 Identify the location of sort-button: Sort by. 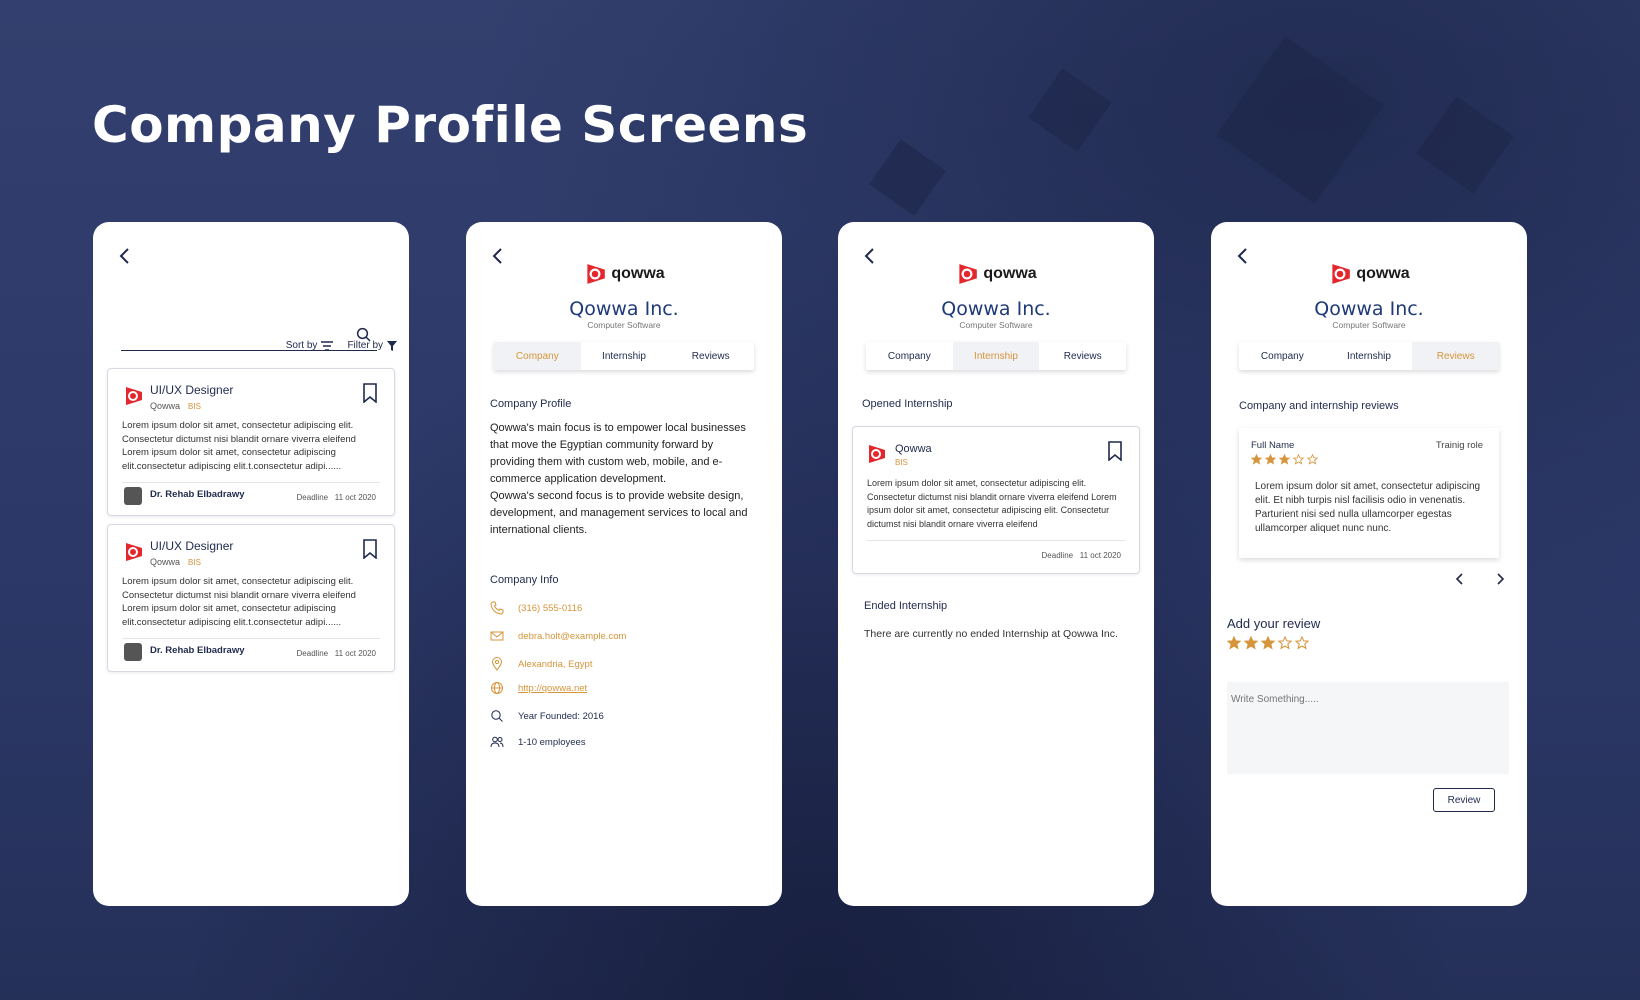
(310, 345).